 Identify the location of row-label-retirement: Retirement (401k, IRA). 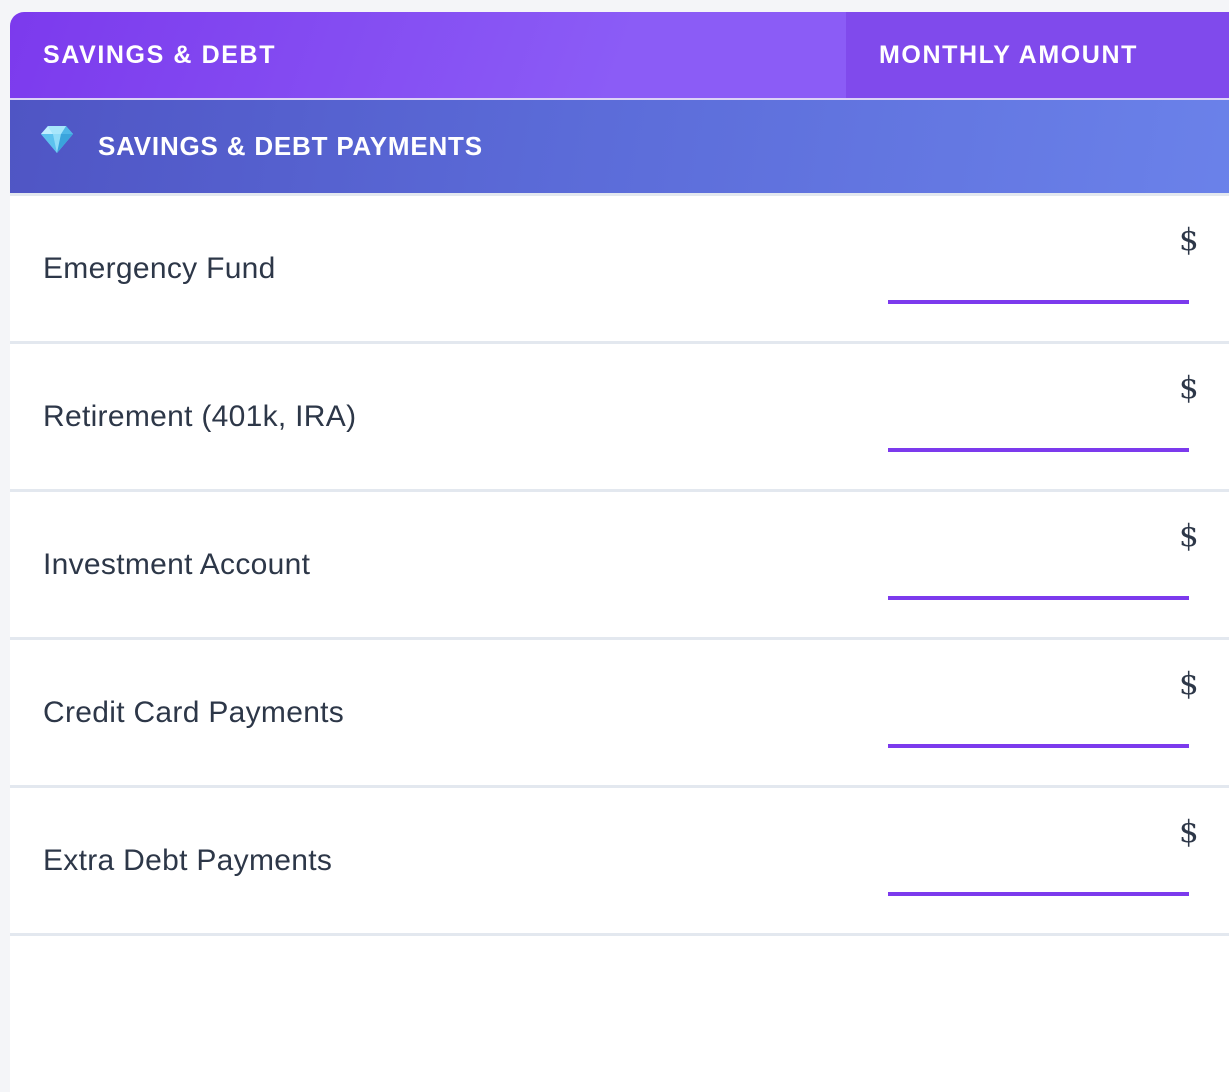
(200, 416).